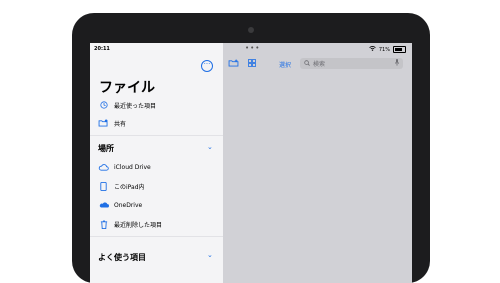 This screenshot has height=283, width=500. I want to click on sidebar-item-label: 最近使った項目, so click(135, 106).